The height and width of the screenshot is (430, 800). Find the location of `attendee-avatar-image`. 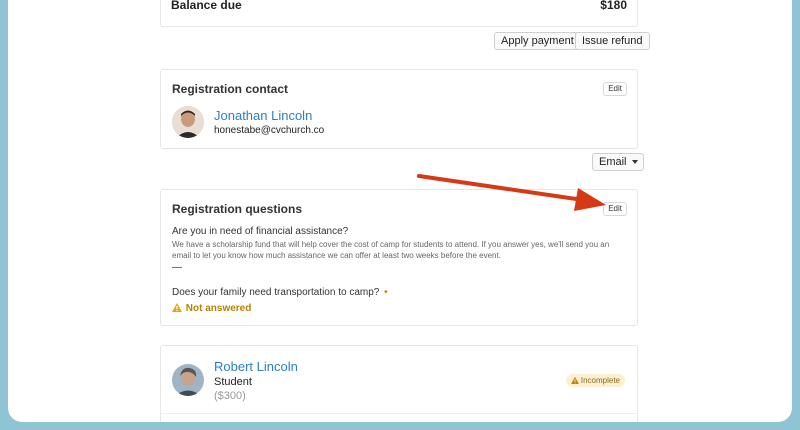

attendee-avatar-image is located at coordinates (188, 380).